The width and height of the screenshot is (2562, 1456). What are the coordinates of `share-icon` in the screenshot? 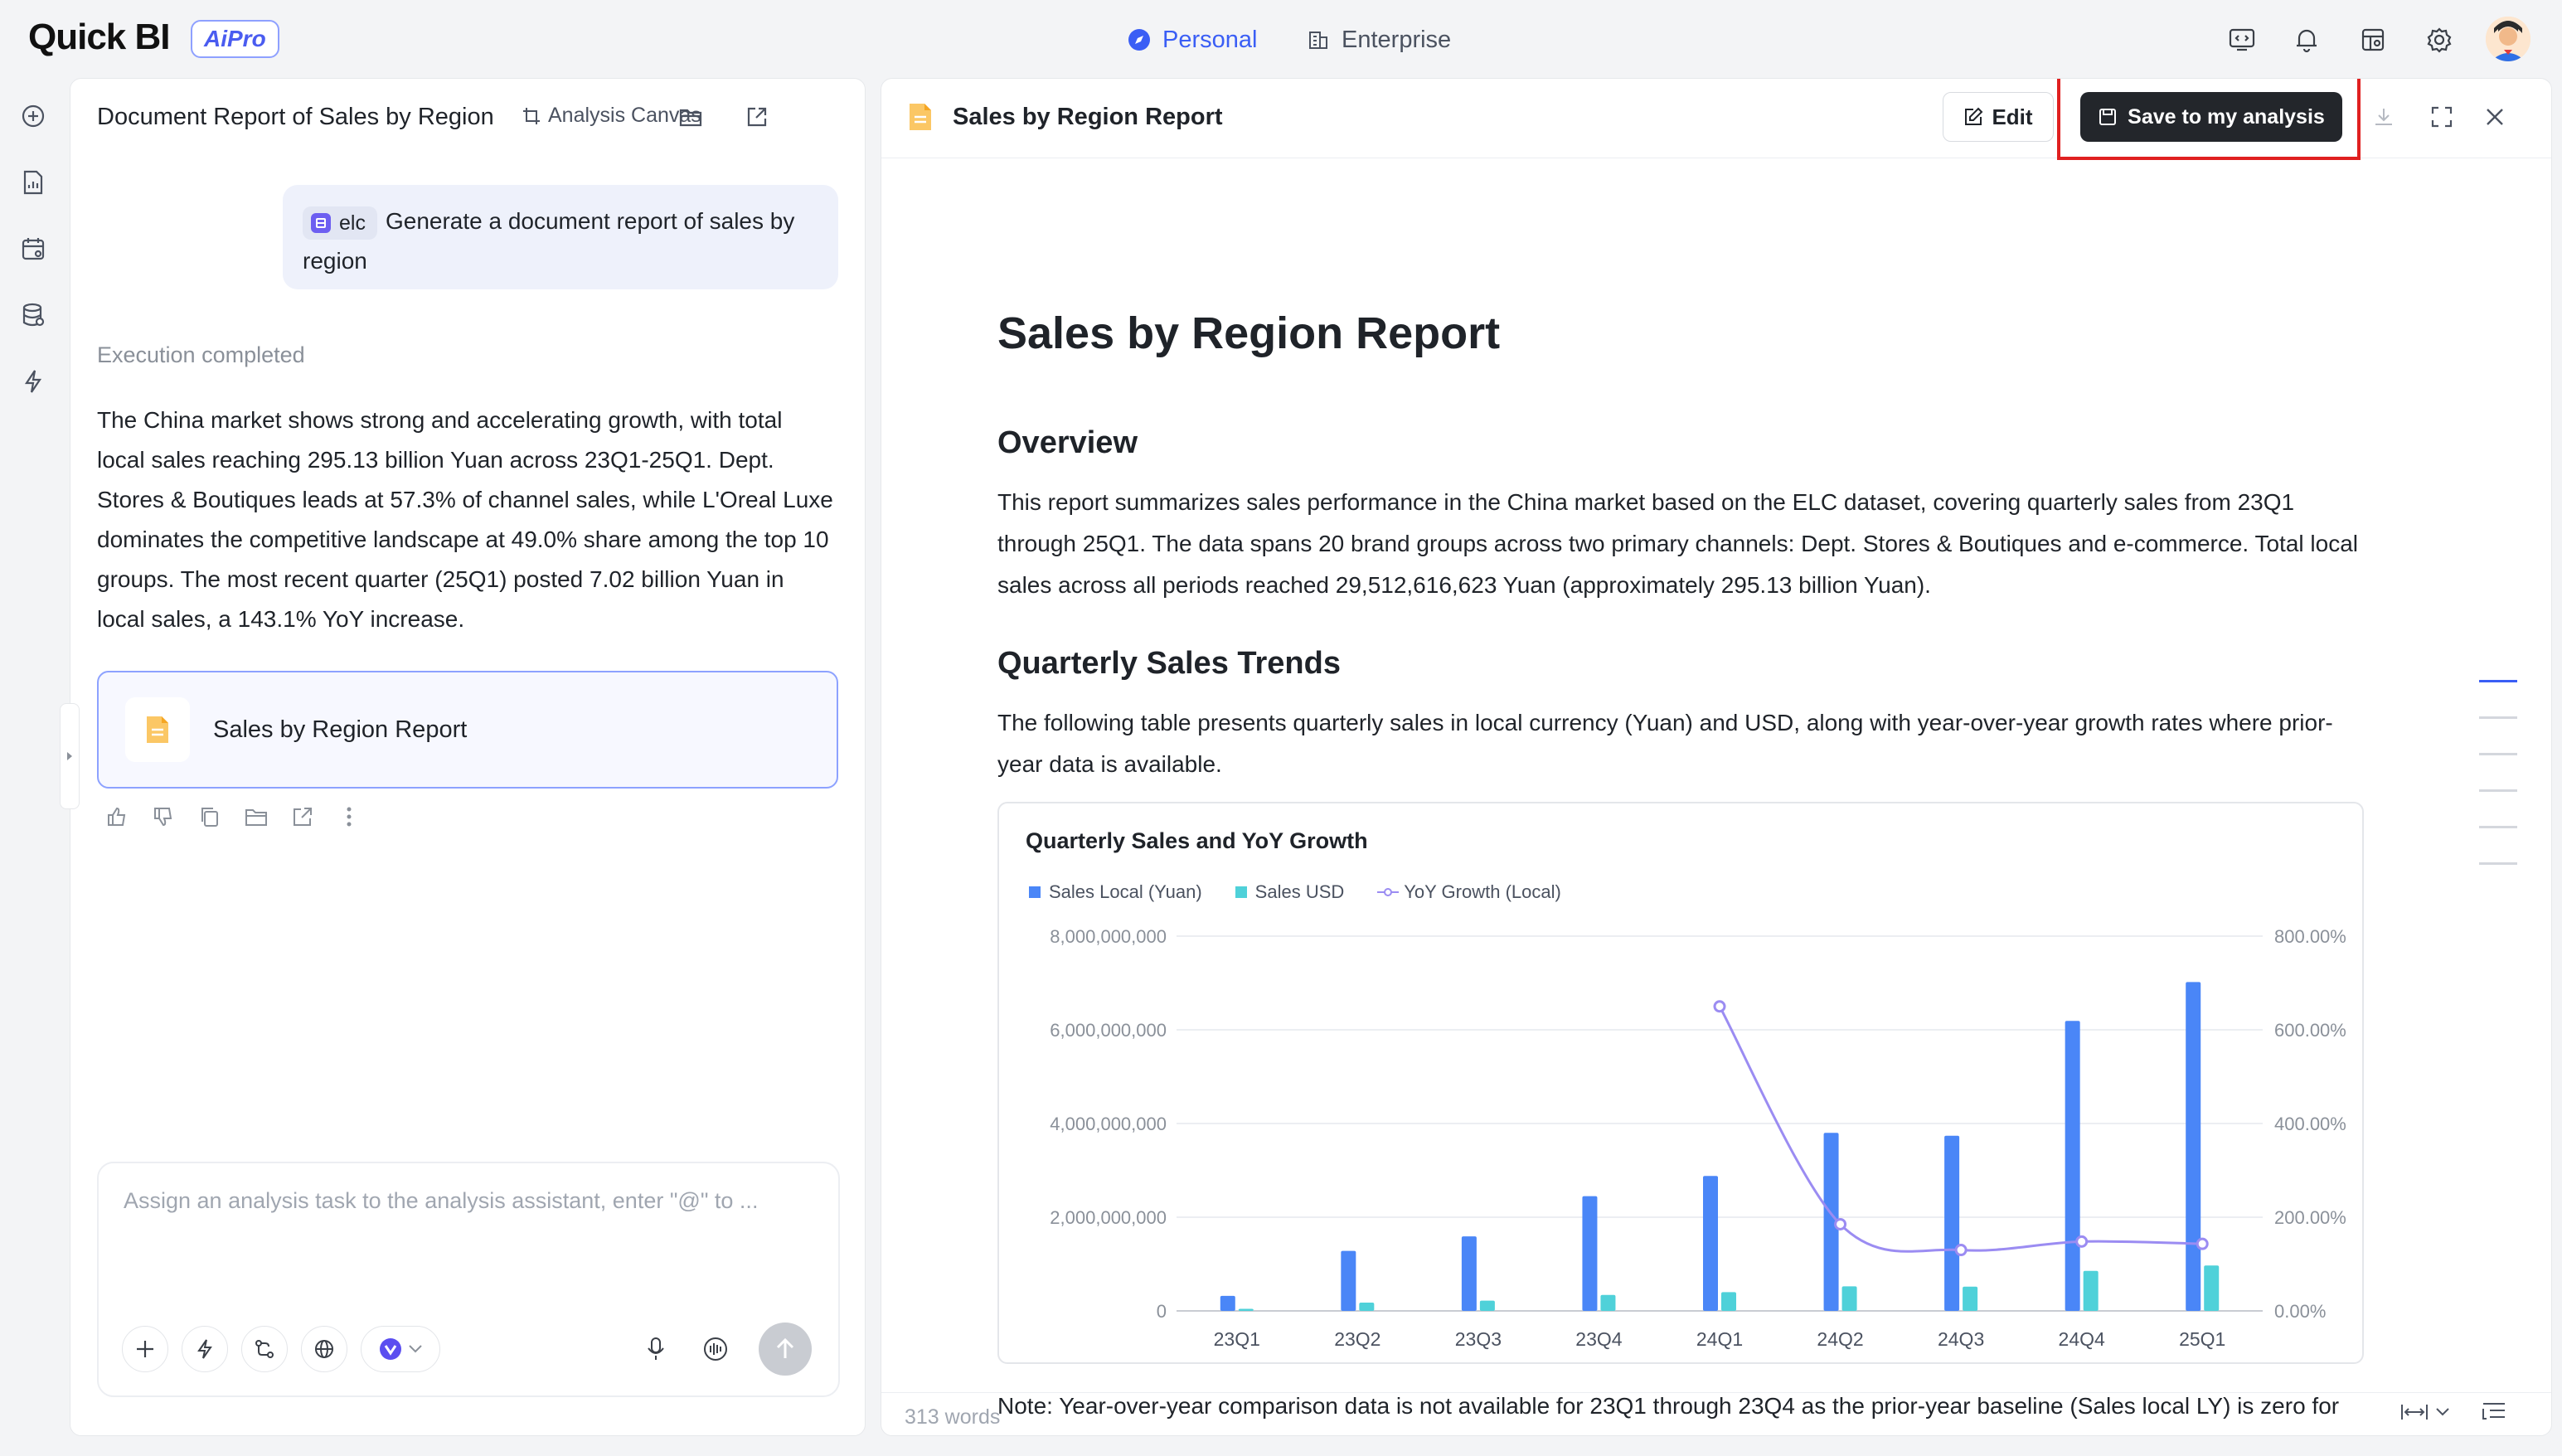 It's located at (303, 816).